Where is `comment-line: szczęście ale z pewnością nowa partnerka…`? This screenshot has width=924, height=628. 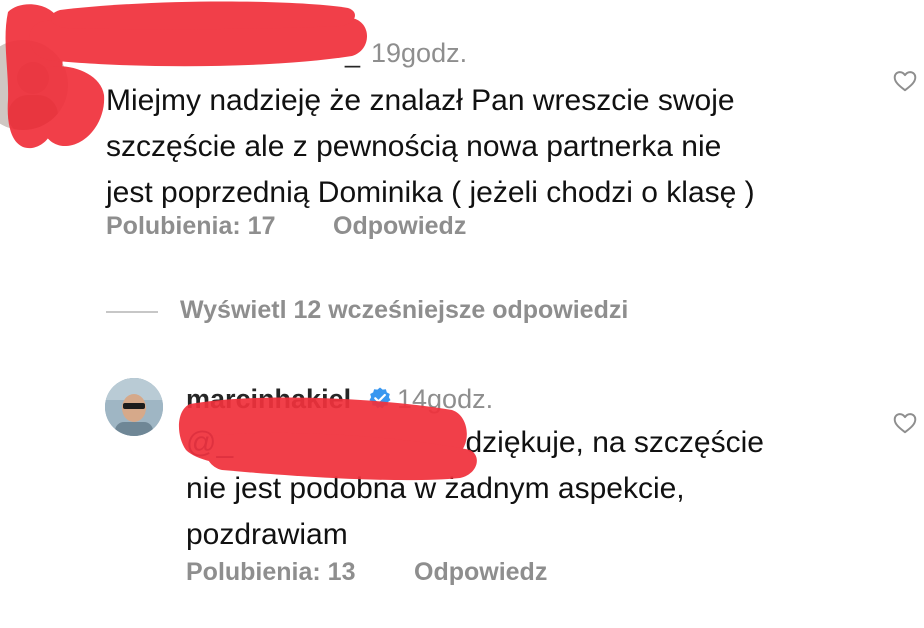
comment-line: szczęście ale z pewnością nowa partnerka… is located at coordinates (414, 146).